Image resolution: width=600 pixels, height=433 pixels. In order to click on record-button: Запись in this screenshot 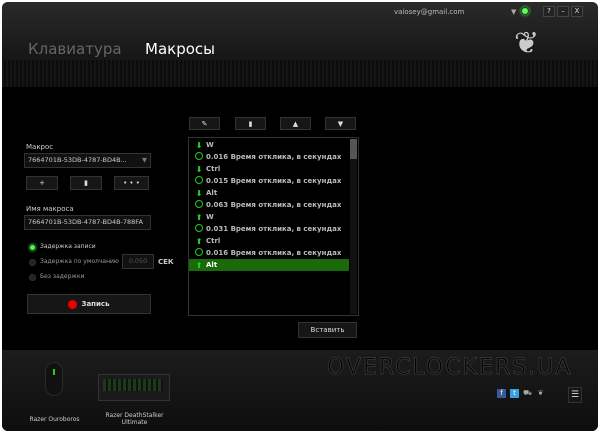, I will do `click(89, 304)`.